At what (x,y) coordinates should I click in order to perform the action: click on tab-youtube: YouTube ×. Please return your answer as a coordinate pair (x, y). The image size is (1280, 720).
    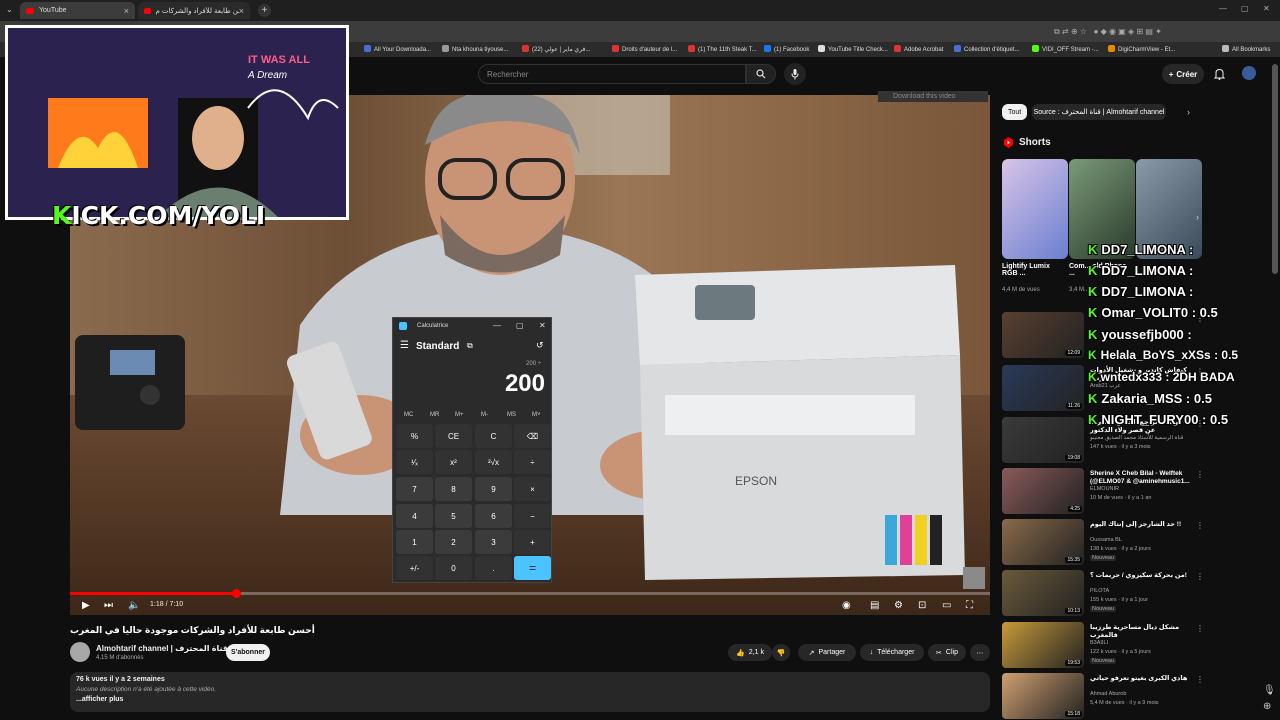
    Looking at the image, I should click on (77, 10).